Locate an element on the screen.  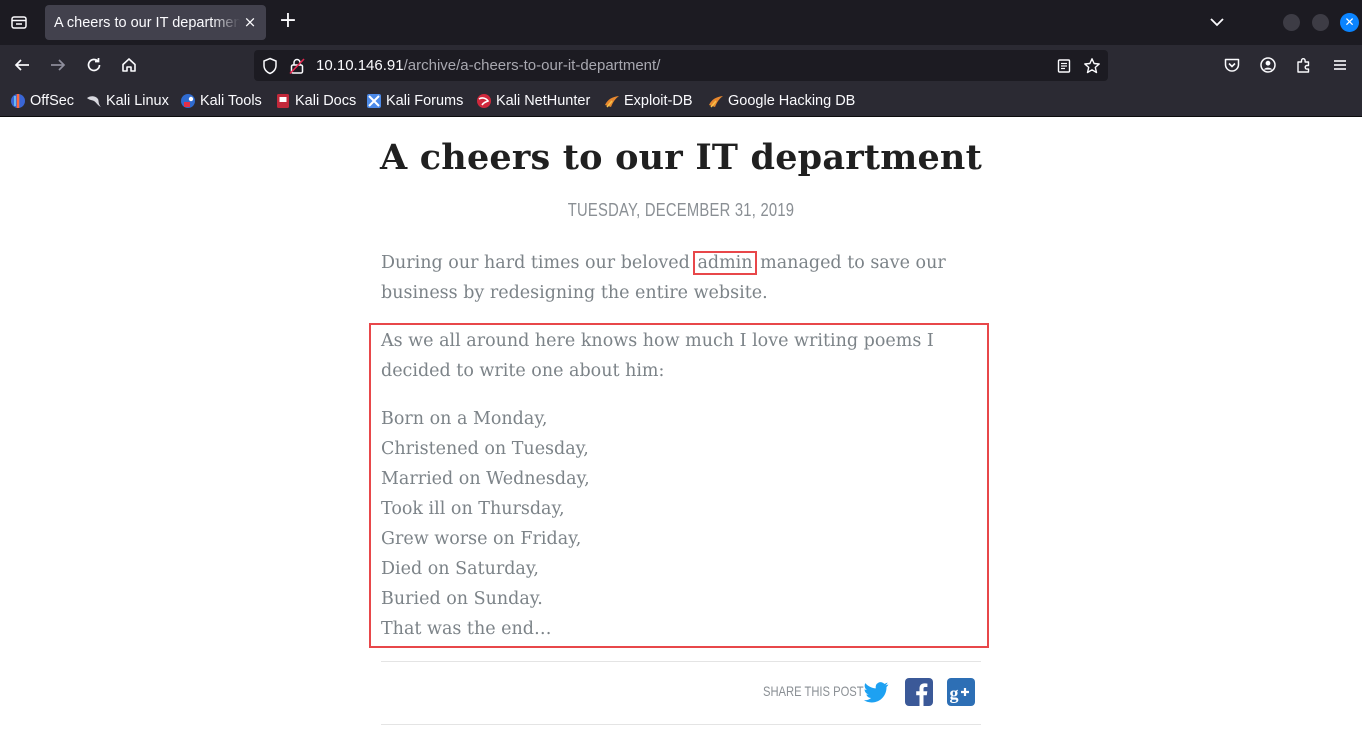
tab-title: A cheers to our IT department is located at coordinates (147, 22).